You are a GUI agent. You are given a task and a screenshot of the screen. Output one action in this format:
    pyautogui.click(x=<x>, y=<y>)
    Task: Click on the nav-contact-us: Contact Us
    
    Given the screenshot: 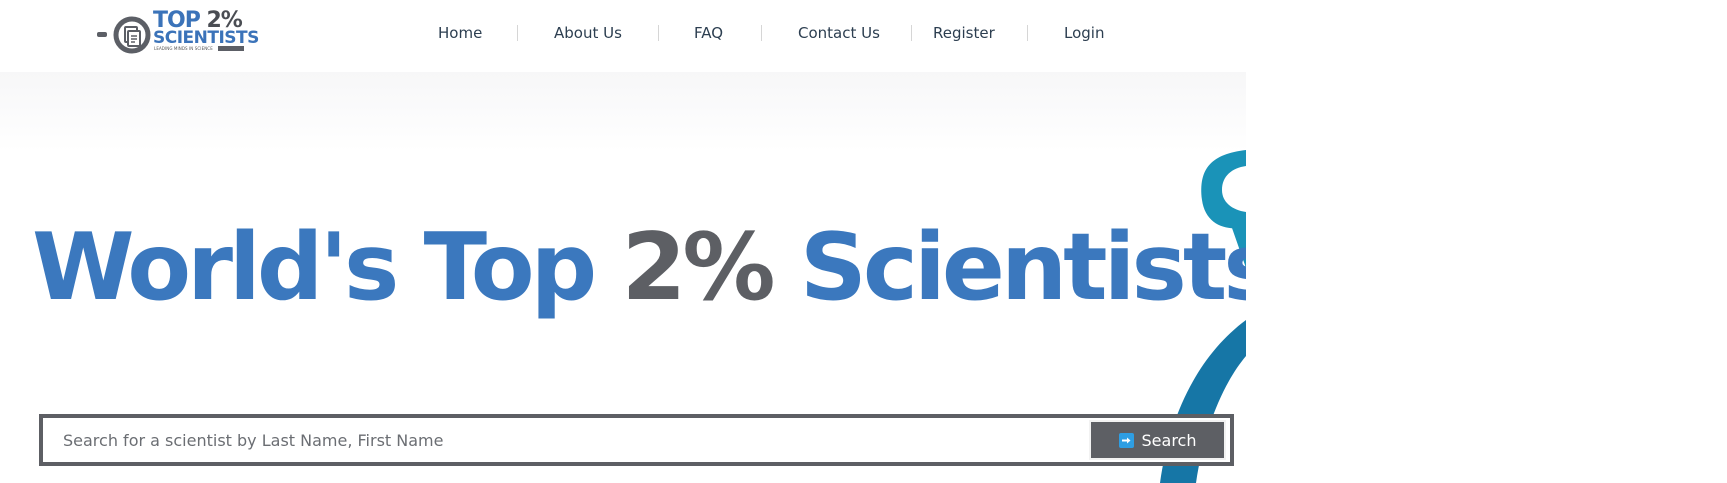 What is the action you would take?
    pyautogui.click(x=839, y=33)
    